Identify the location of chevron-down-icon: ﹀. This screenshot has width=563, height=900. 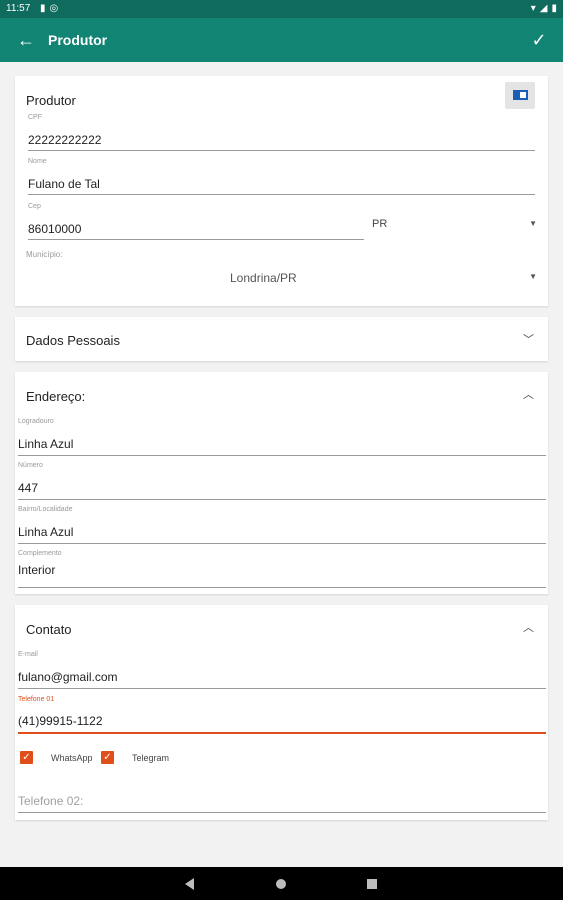
(528, 339).